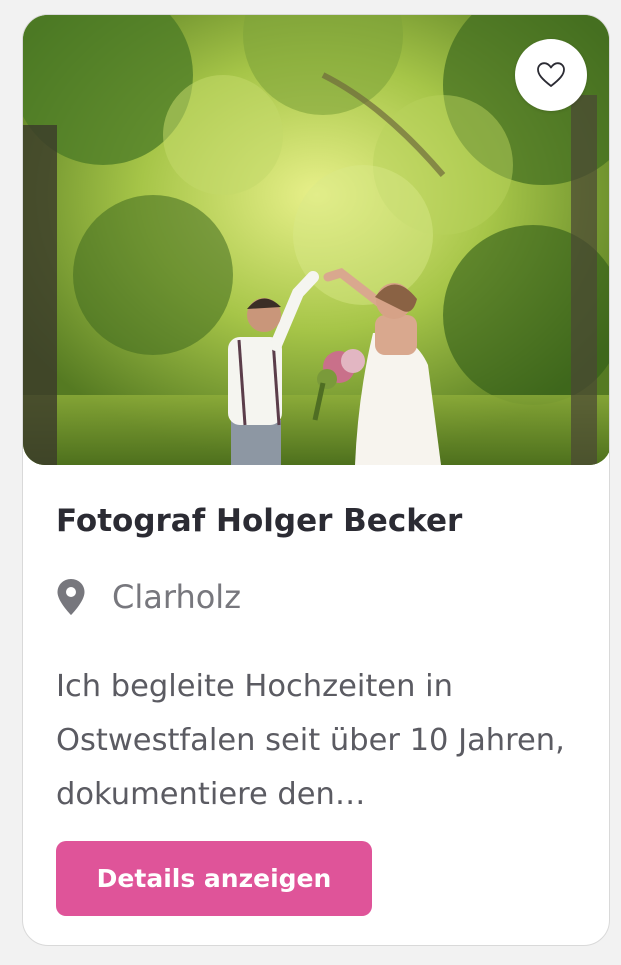 The height and width of the screenshot is (965, 621). What do you see at coordinates (176, 597) in the screenshot?
I see `location-label: Clarholz` at bounding box center [176, 597].